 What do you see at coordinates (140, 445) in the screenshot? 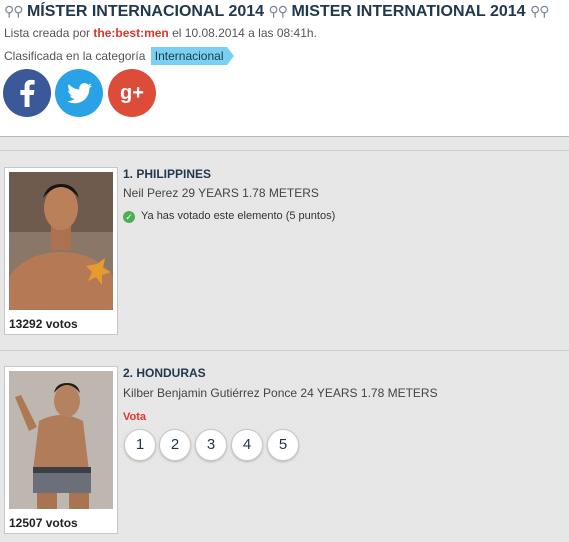
I see `vote-button-1: 1` at bounding box center [140, 445].